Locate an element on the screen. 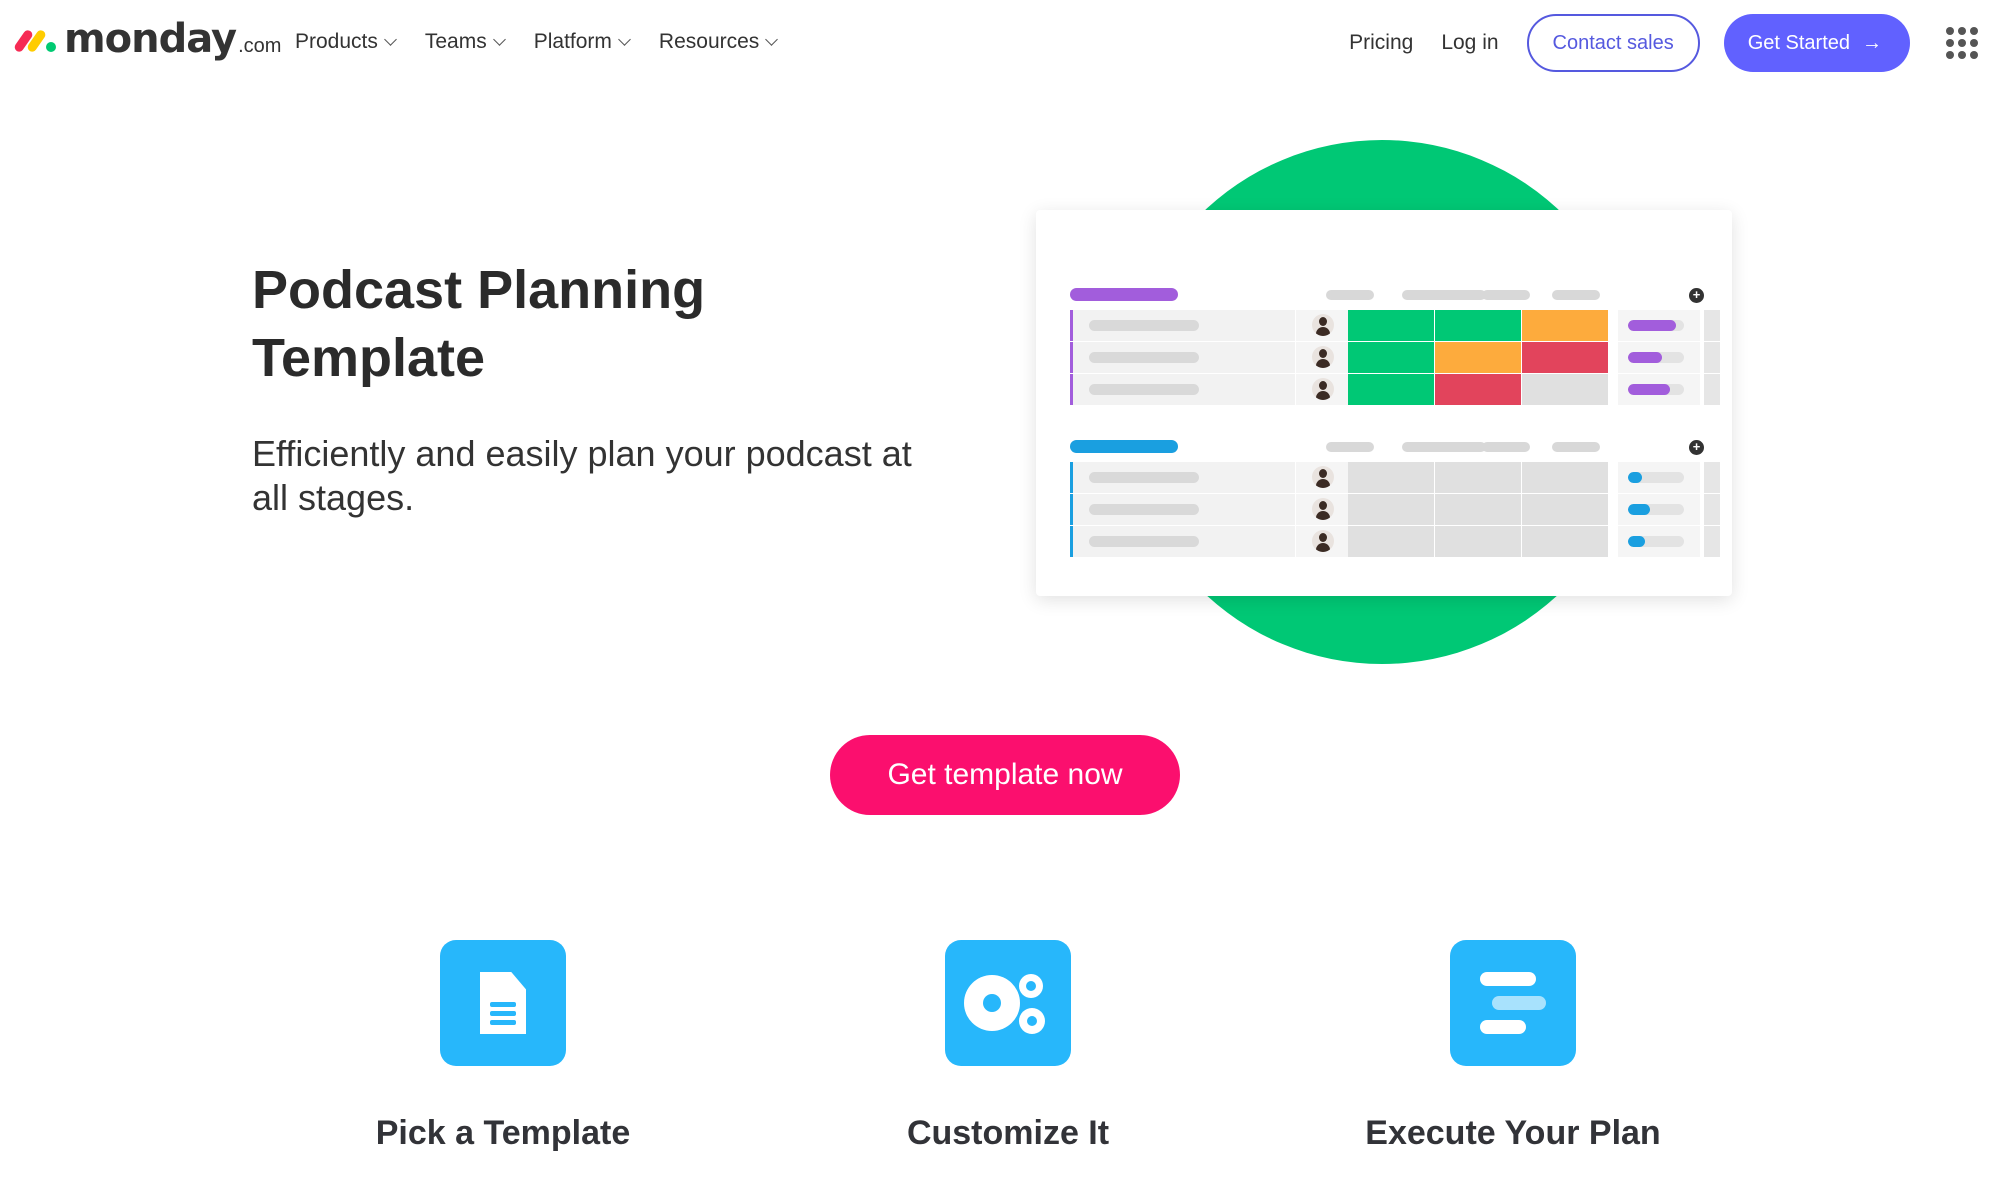 This screenshot has width=2000, height=1180. pricing-link: Pricing is located at coordinates (1381, 43).